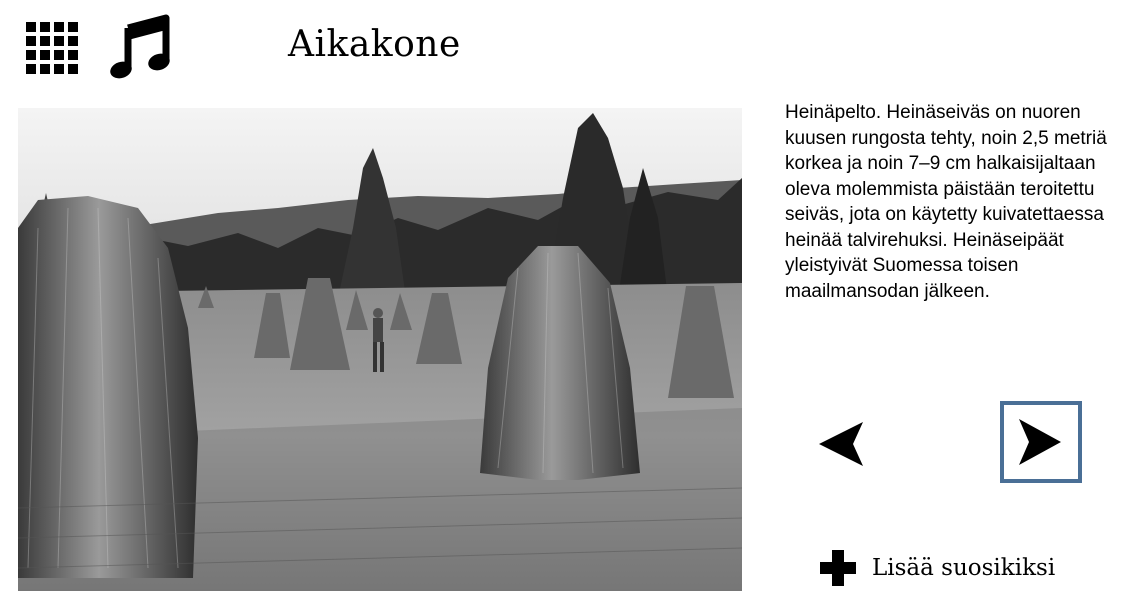 Image resolution: width=1135 pixels, height=613 pixels. What do you see at coordinates (52, 48) in the screenshot?
I see `grid-menu-icon` at bounding box center [52, 48].